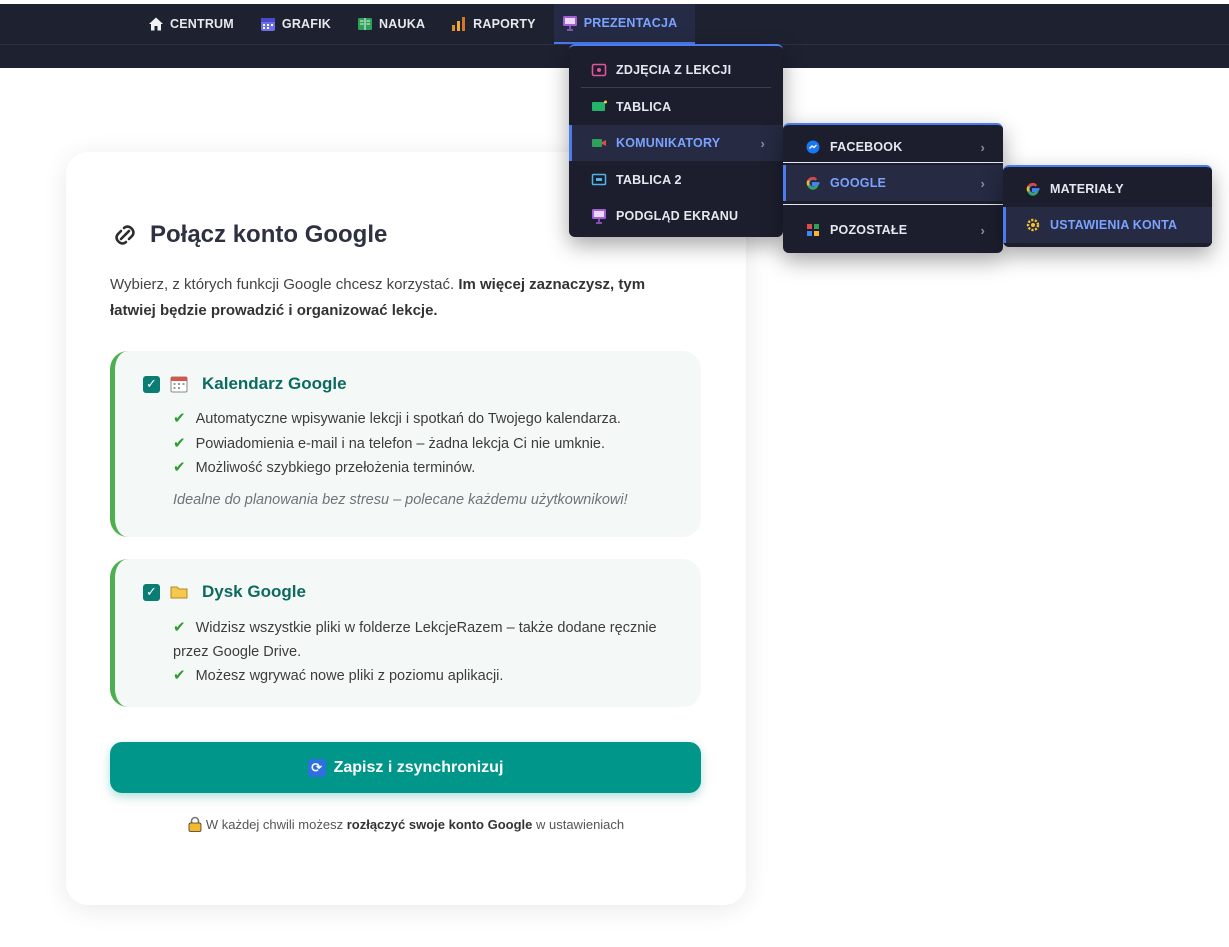  What do you see at coordinates (893, 183) in the screenshot?
I see `menu-item-google: GOOGLE ›` at bounding box center [893, 183].